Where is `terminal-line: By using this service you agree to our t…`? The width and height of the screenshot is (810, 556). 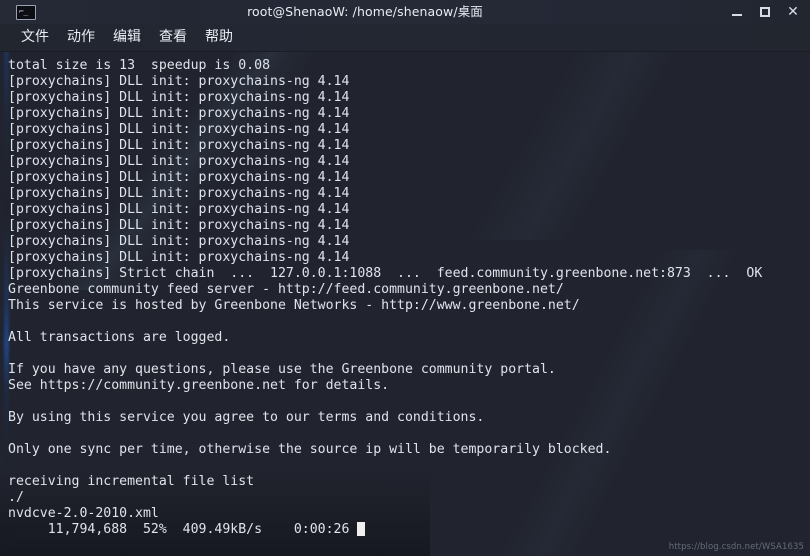 terminal-line: By using this service you agree to our t… is located at coordinates (246, 417).